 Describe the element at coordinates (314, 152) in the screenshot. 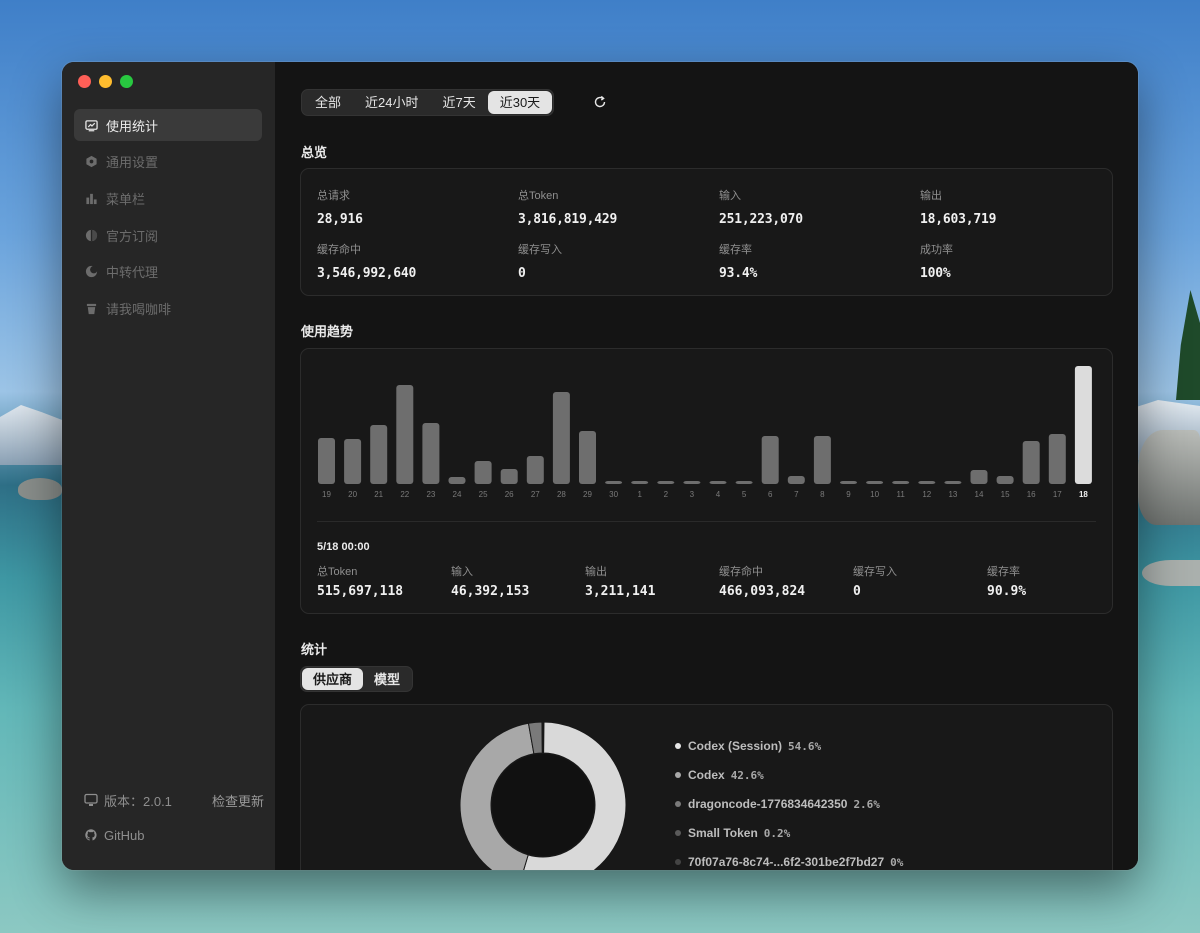

I see `overview-title: 总览` at that location.